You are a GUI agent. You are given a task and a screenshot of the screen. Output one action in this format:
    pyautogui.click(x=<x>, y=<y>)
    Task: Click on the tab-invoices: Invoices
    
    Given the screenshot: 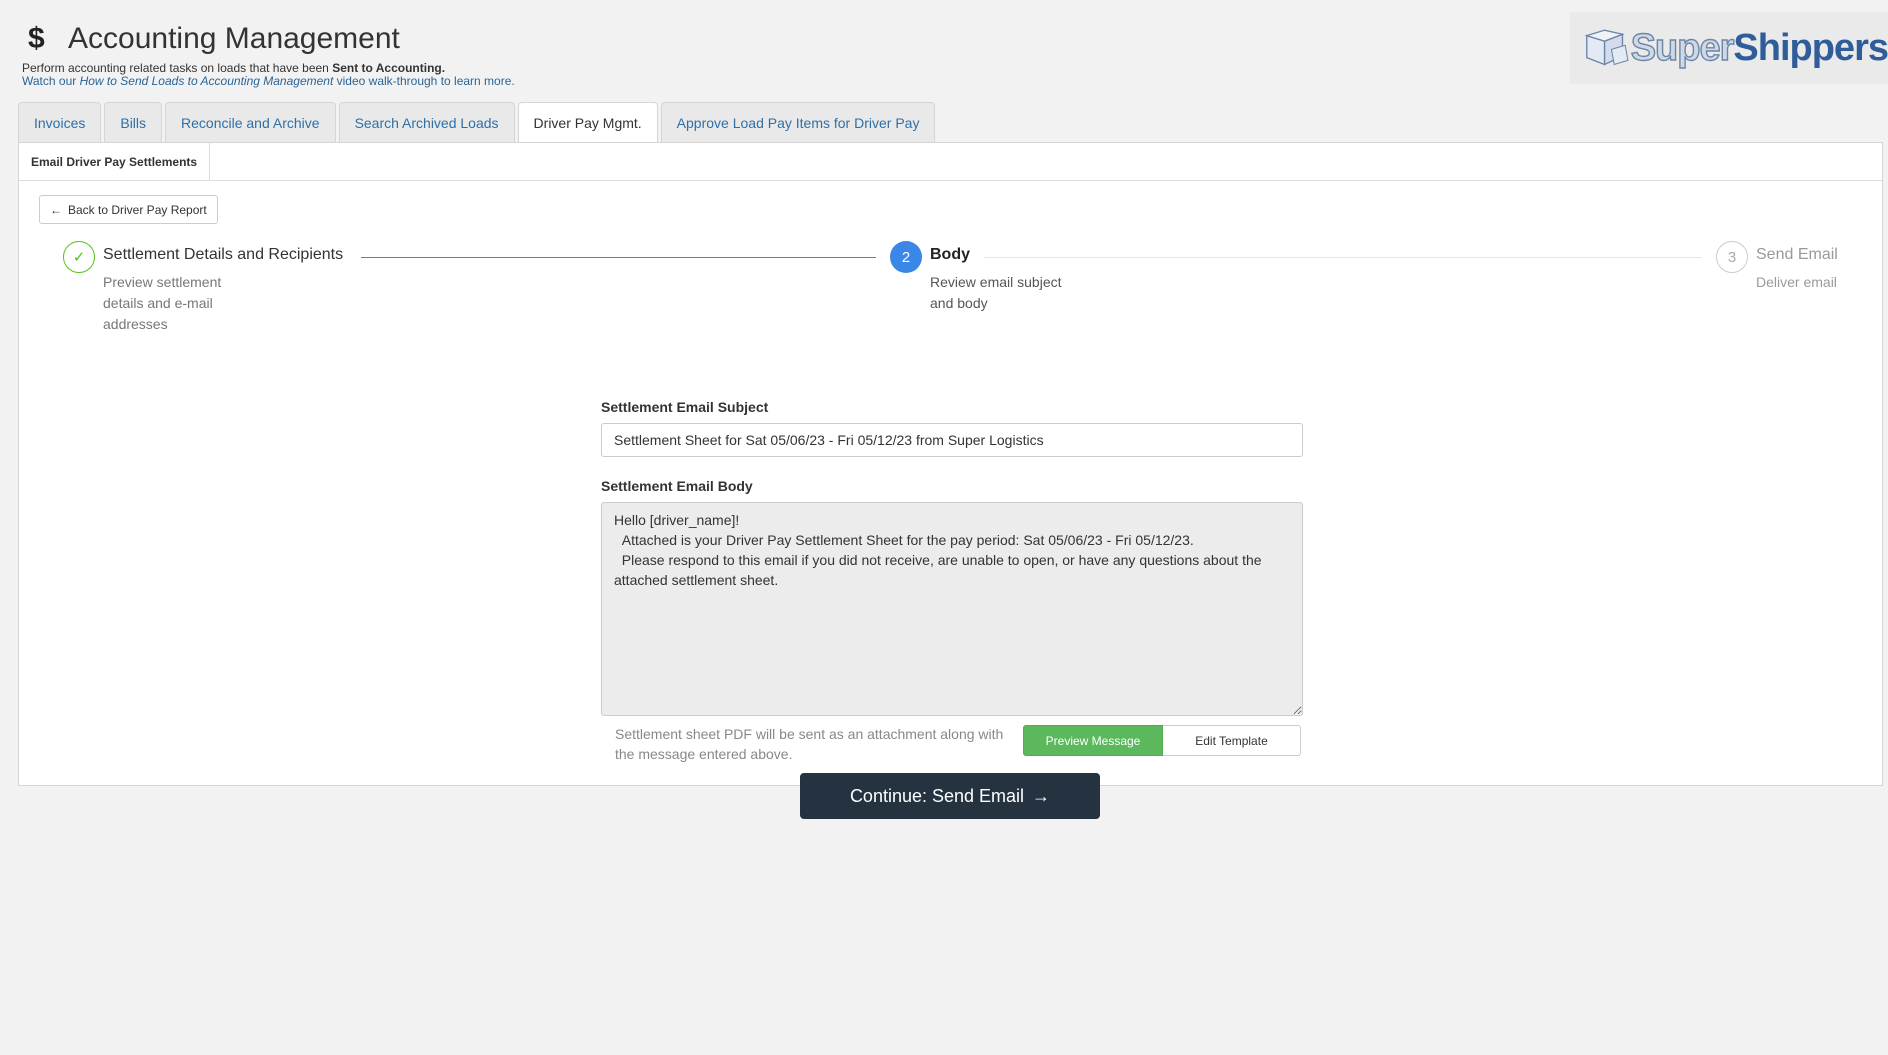 What is the action you would take?
    pyautogui.click(x=60, y=122)
    